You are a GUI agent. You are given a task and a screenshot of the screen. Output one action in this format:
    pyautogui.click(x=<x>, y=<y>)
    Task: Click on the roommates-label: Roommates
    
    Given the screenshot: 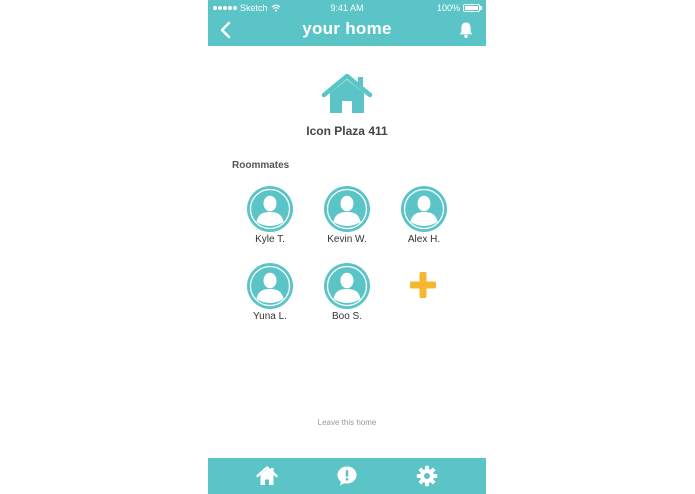 What is the action you would take?
    pyautogui.click(x=261, y=165)
    